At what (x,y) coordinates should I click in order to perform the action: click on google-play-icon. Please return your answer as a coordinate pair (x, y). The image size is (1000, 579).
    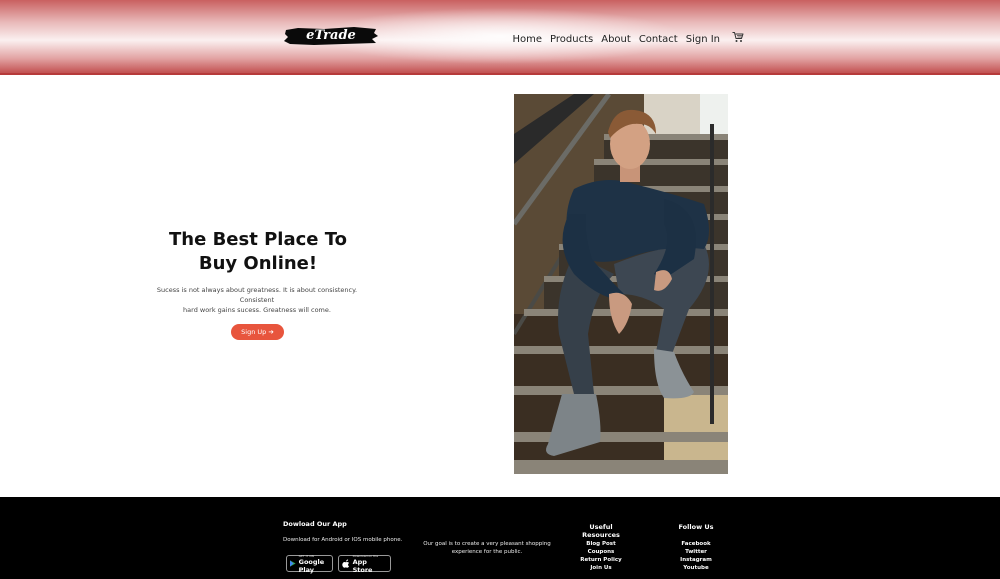
    Looking at the image, I should click on (293, 563).